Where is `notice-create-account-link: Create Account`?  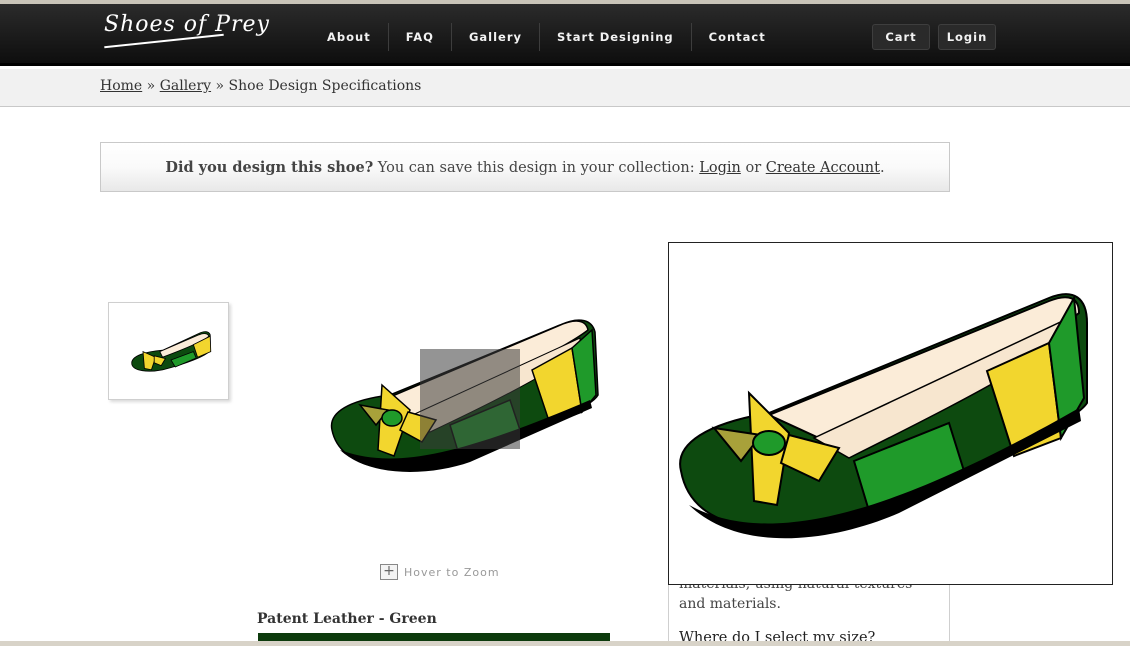
notice-create-account-link: Create Account is located at coordinates (823, 168).